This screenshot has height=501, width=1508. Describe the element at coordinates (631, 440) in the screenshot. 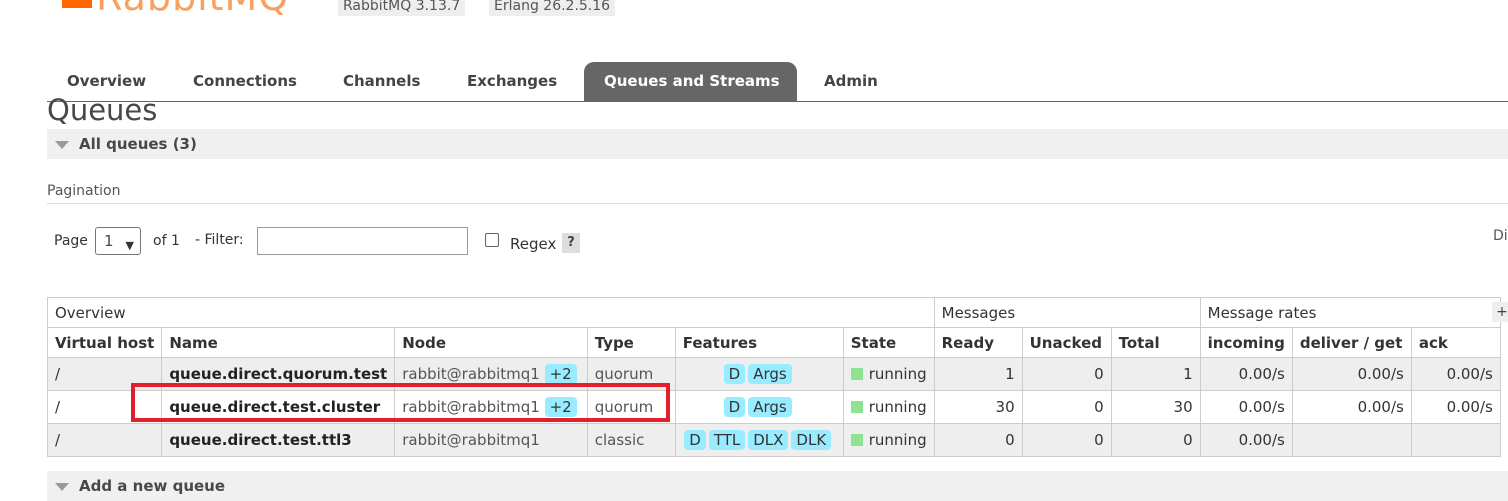

I see `type-cell: classic` at that location.